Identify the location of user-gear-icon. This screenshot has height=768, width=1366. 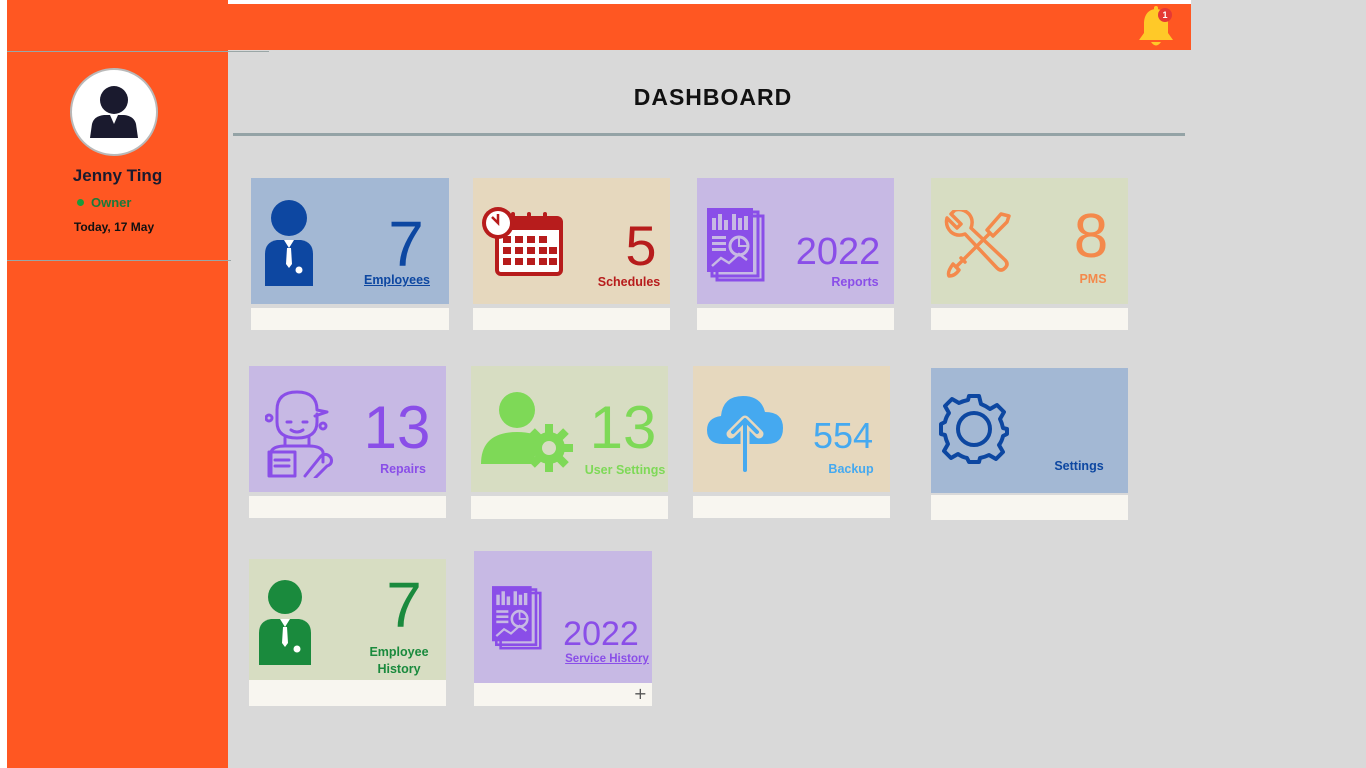
(527, 432).